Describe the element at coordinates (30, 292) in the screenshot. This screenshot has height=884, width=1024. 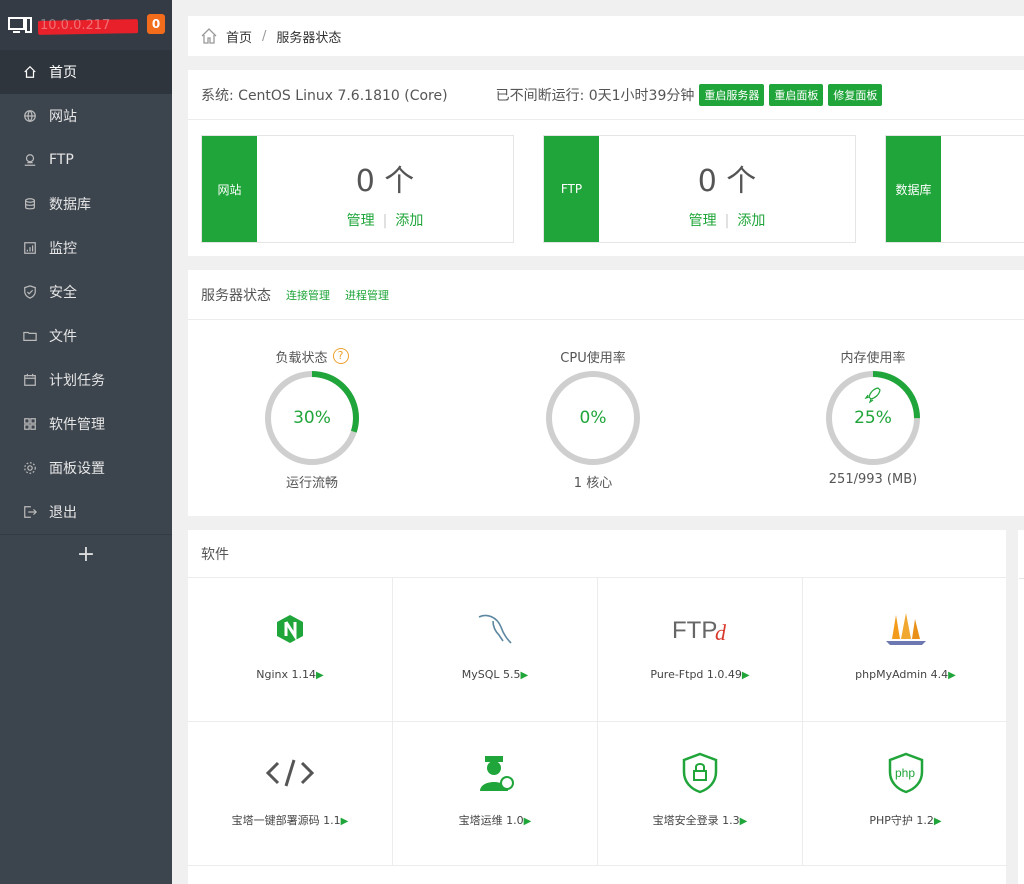
I see `shield-icon` at that location.